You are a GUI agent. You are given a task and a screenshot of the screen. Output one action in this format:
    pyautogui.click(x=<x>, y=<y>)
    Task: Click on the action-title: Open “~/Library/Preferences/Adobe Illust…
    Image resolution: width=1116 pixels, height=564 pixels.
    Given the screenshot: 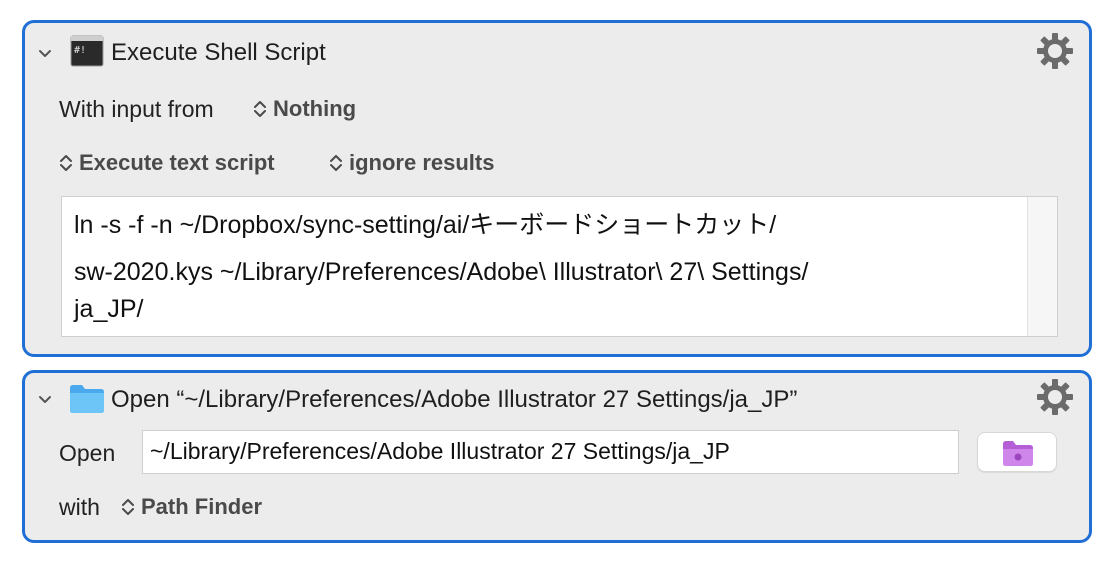 What is the action you would take?
    pyautogui.click(x=454, y=399)
    